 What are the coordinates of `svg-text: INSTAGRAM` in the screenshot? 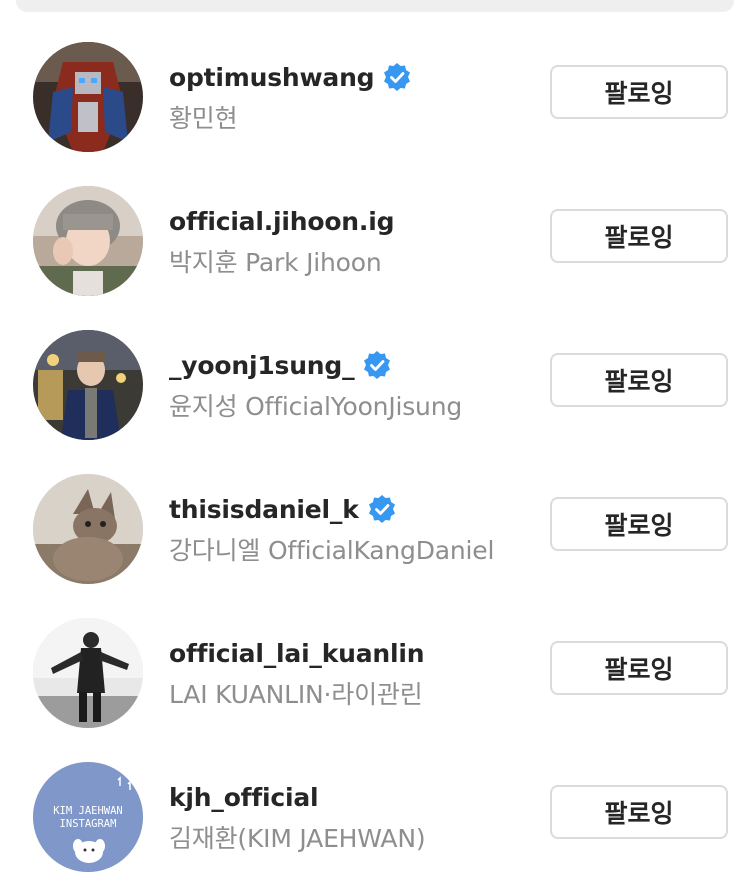 It's located at (88, 824).